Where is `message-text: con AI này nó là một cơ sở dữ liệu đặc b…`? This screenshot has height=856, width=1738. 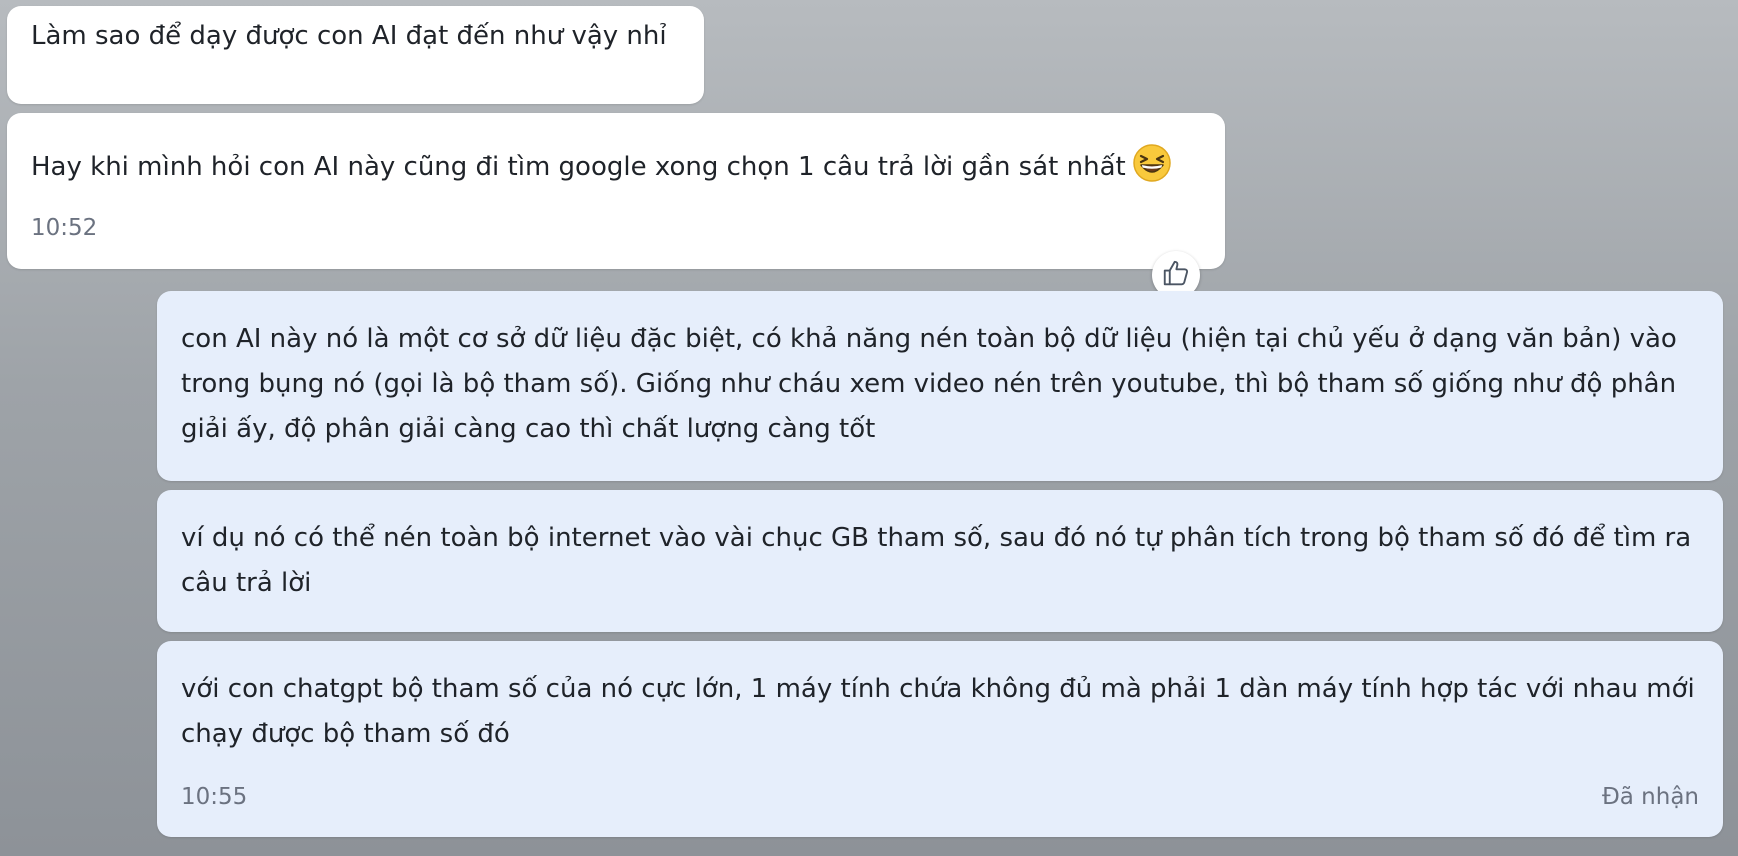
message-text: con AI này nó là một cơ sở dữ liệu đặc b… is located at coordinates (933, 384).